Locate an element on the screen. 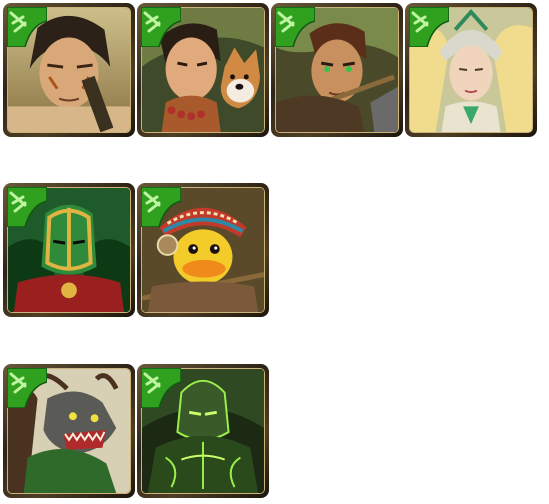  character-card-duck is located at coordinates (203, 250).